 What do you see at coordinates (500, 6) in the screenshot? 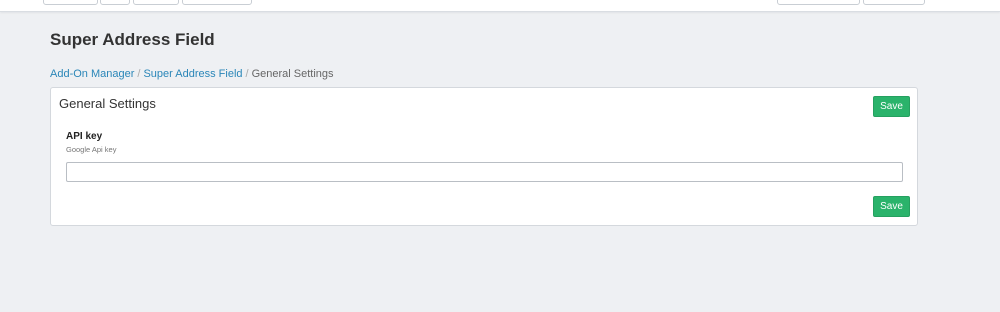
I see `top-toolbar` at bounding box center [500, 6].